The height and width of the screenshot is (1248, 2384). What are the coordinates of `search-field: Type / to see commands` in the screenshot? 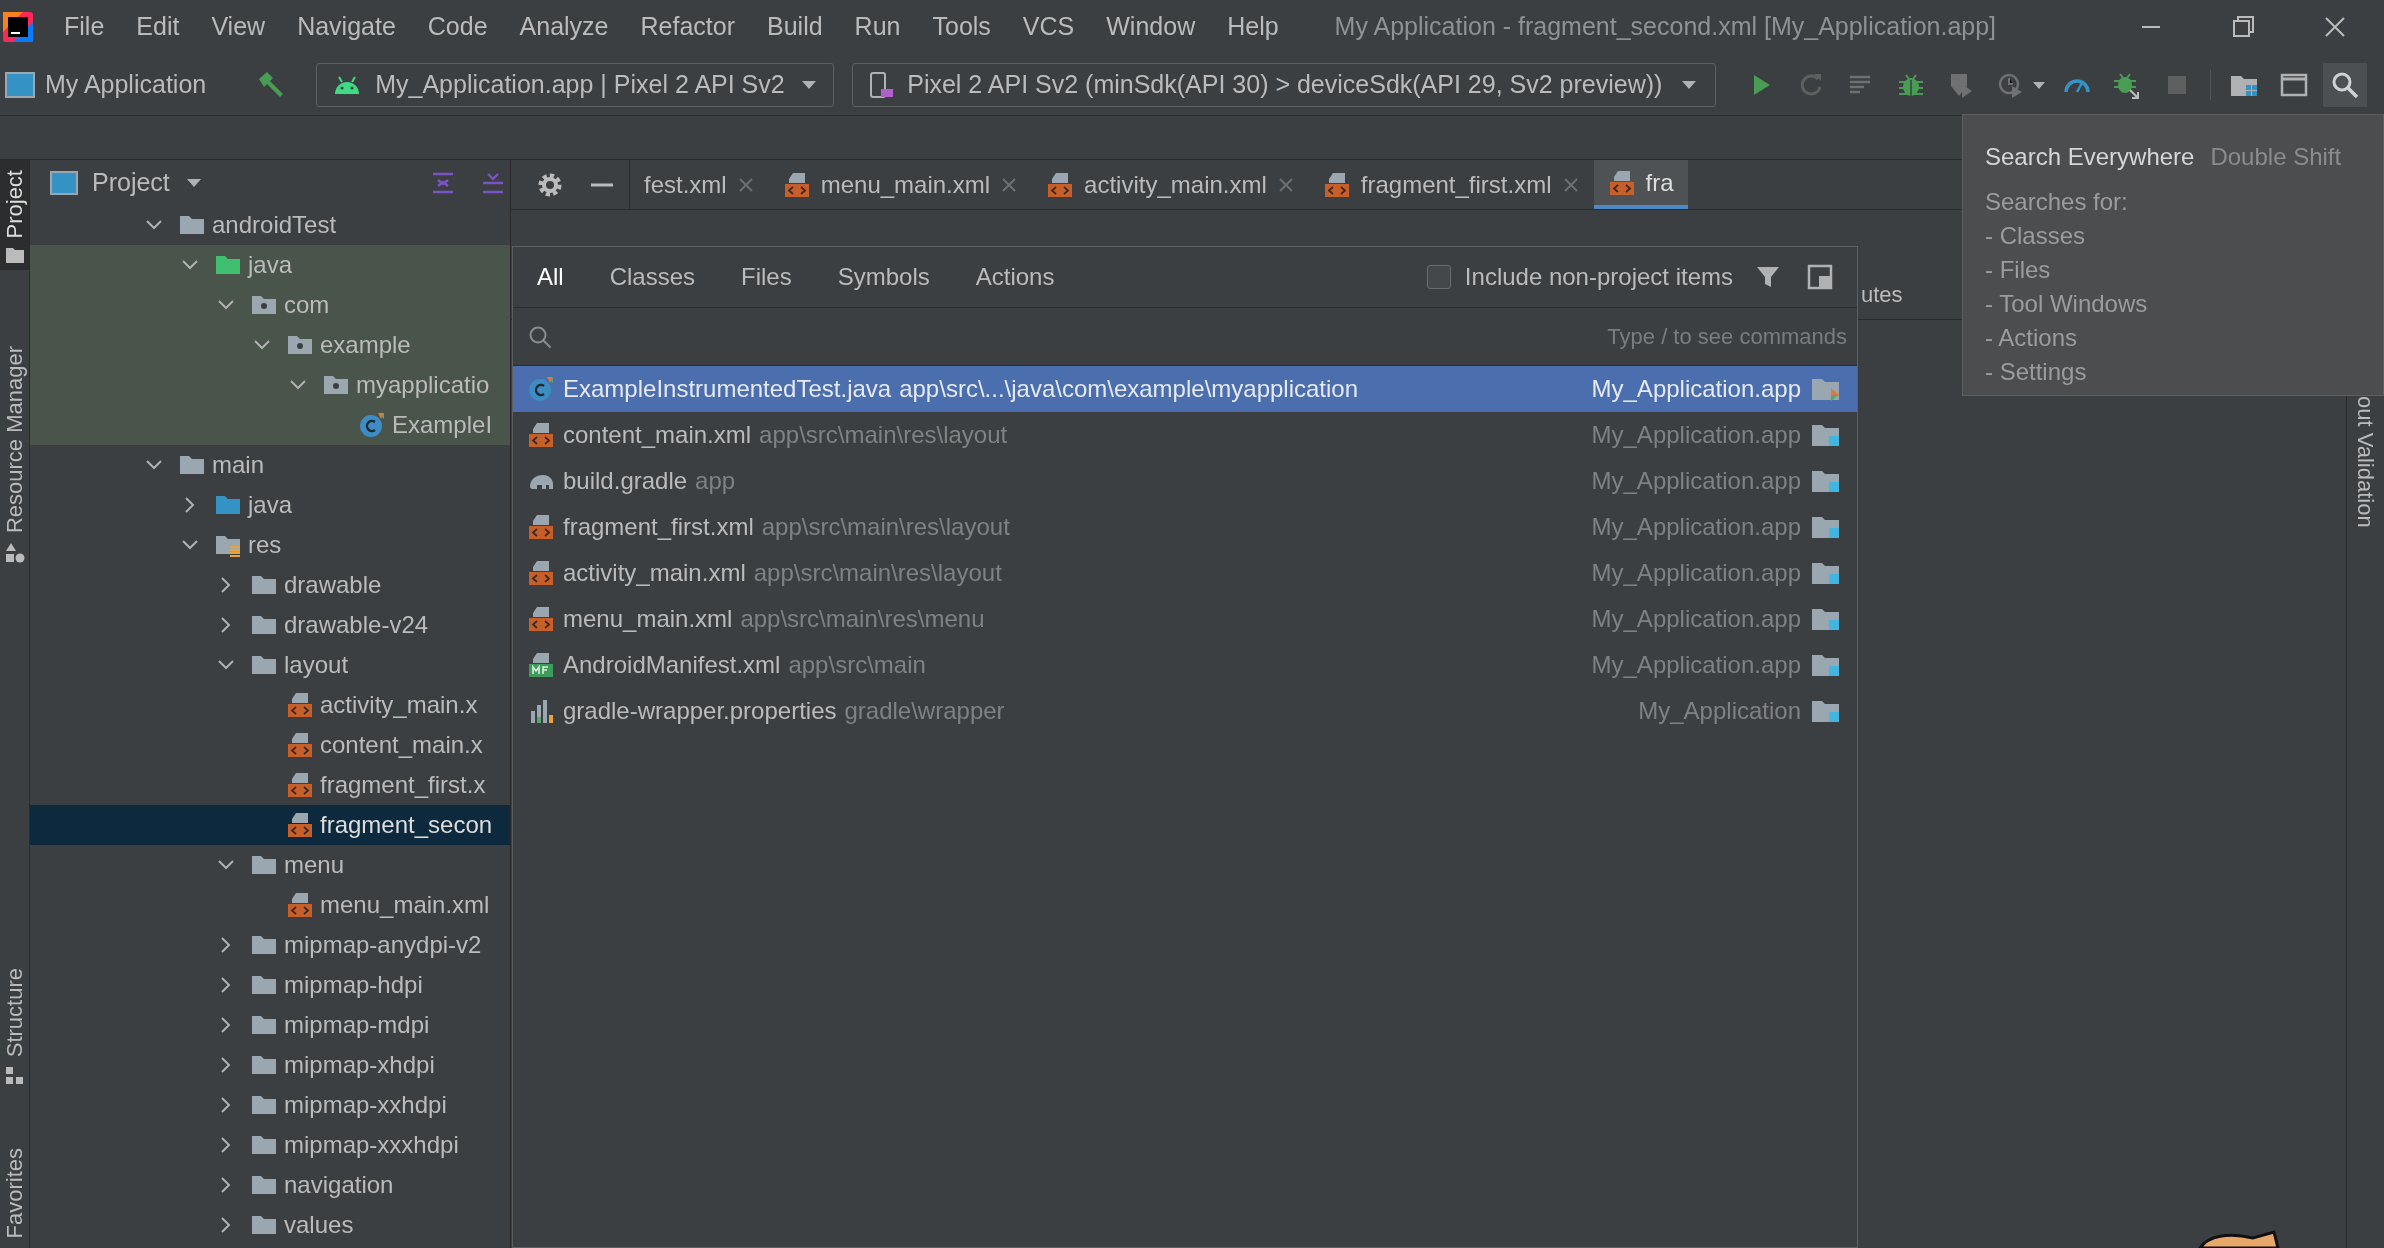 It's located at (1207, 336).